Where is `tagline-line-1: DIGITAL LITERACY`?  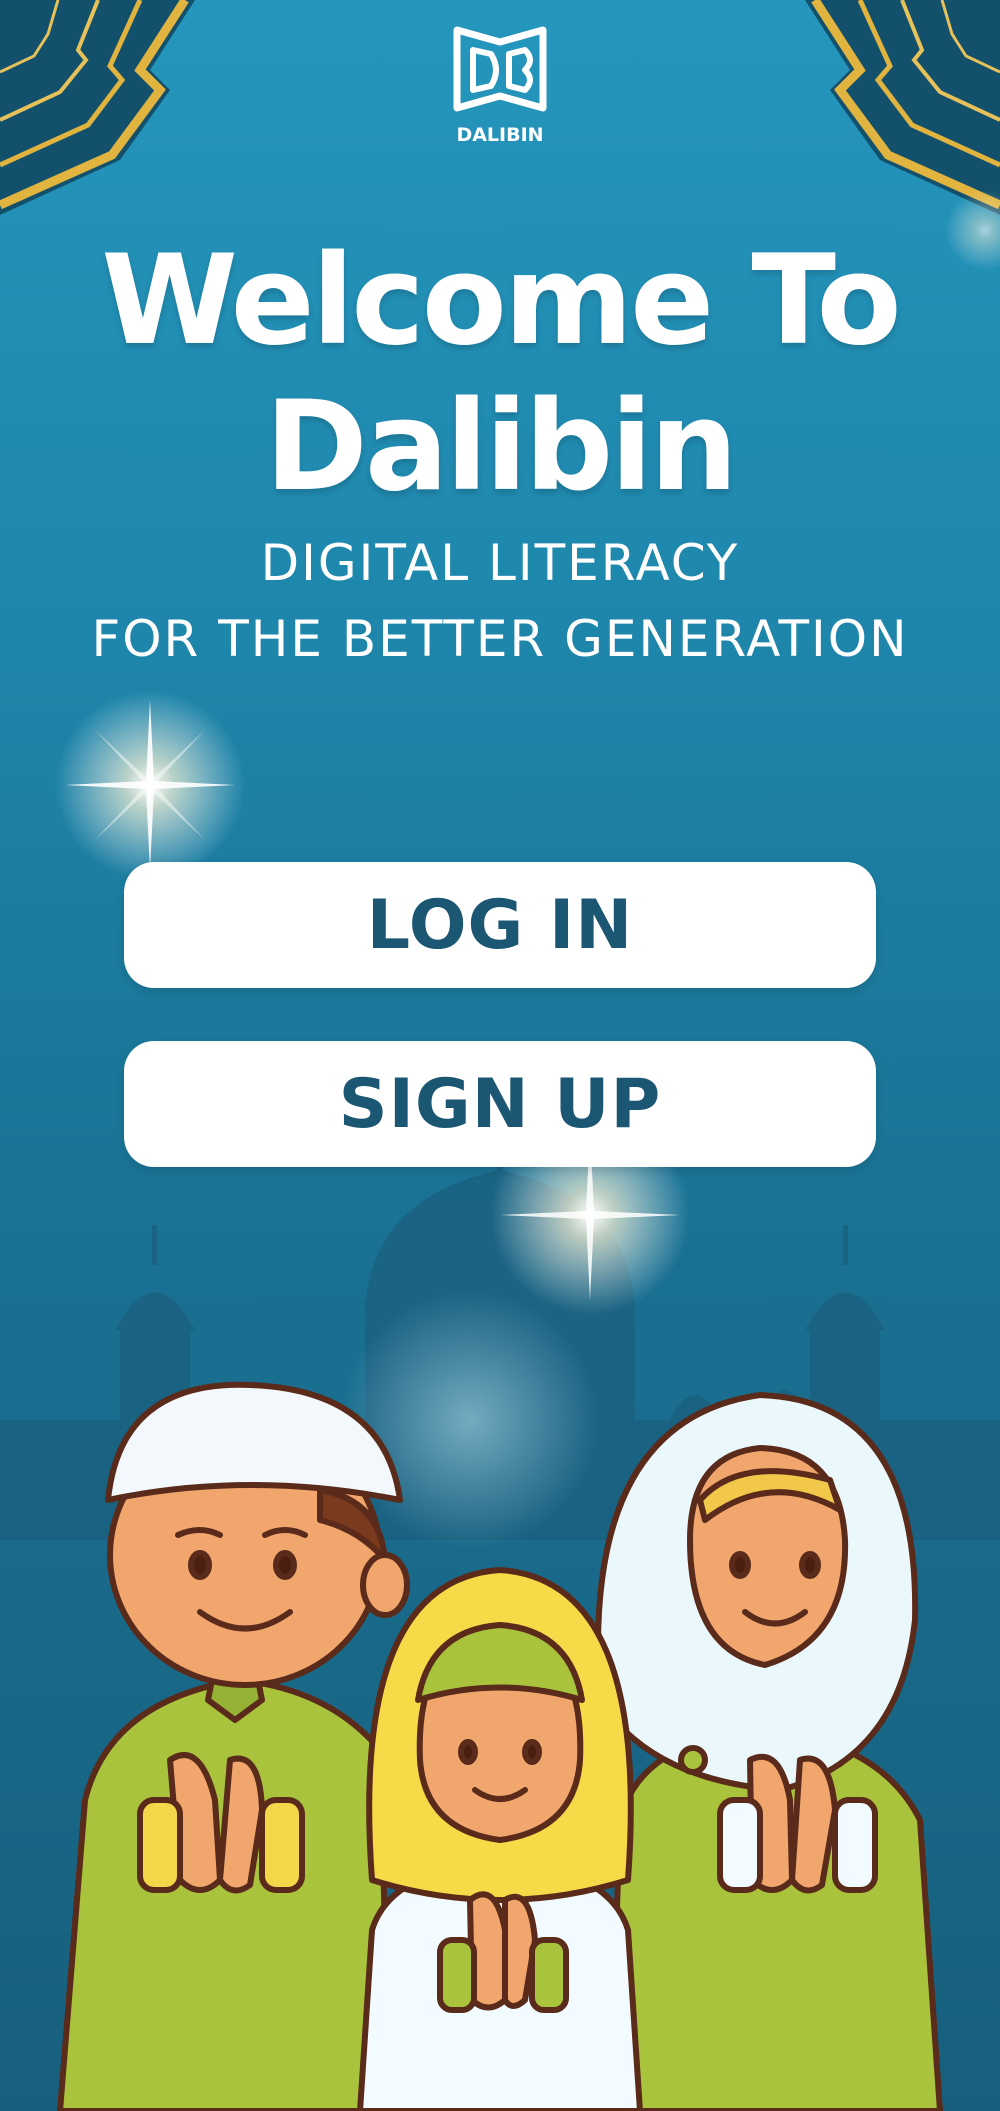 tagline-line-1: DIGITAL LITERACY is located at coordinates (500, 563).